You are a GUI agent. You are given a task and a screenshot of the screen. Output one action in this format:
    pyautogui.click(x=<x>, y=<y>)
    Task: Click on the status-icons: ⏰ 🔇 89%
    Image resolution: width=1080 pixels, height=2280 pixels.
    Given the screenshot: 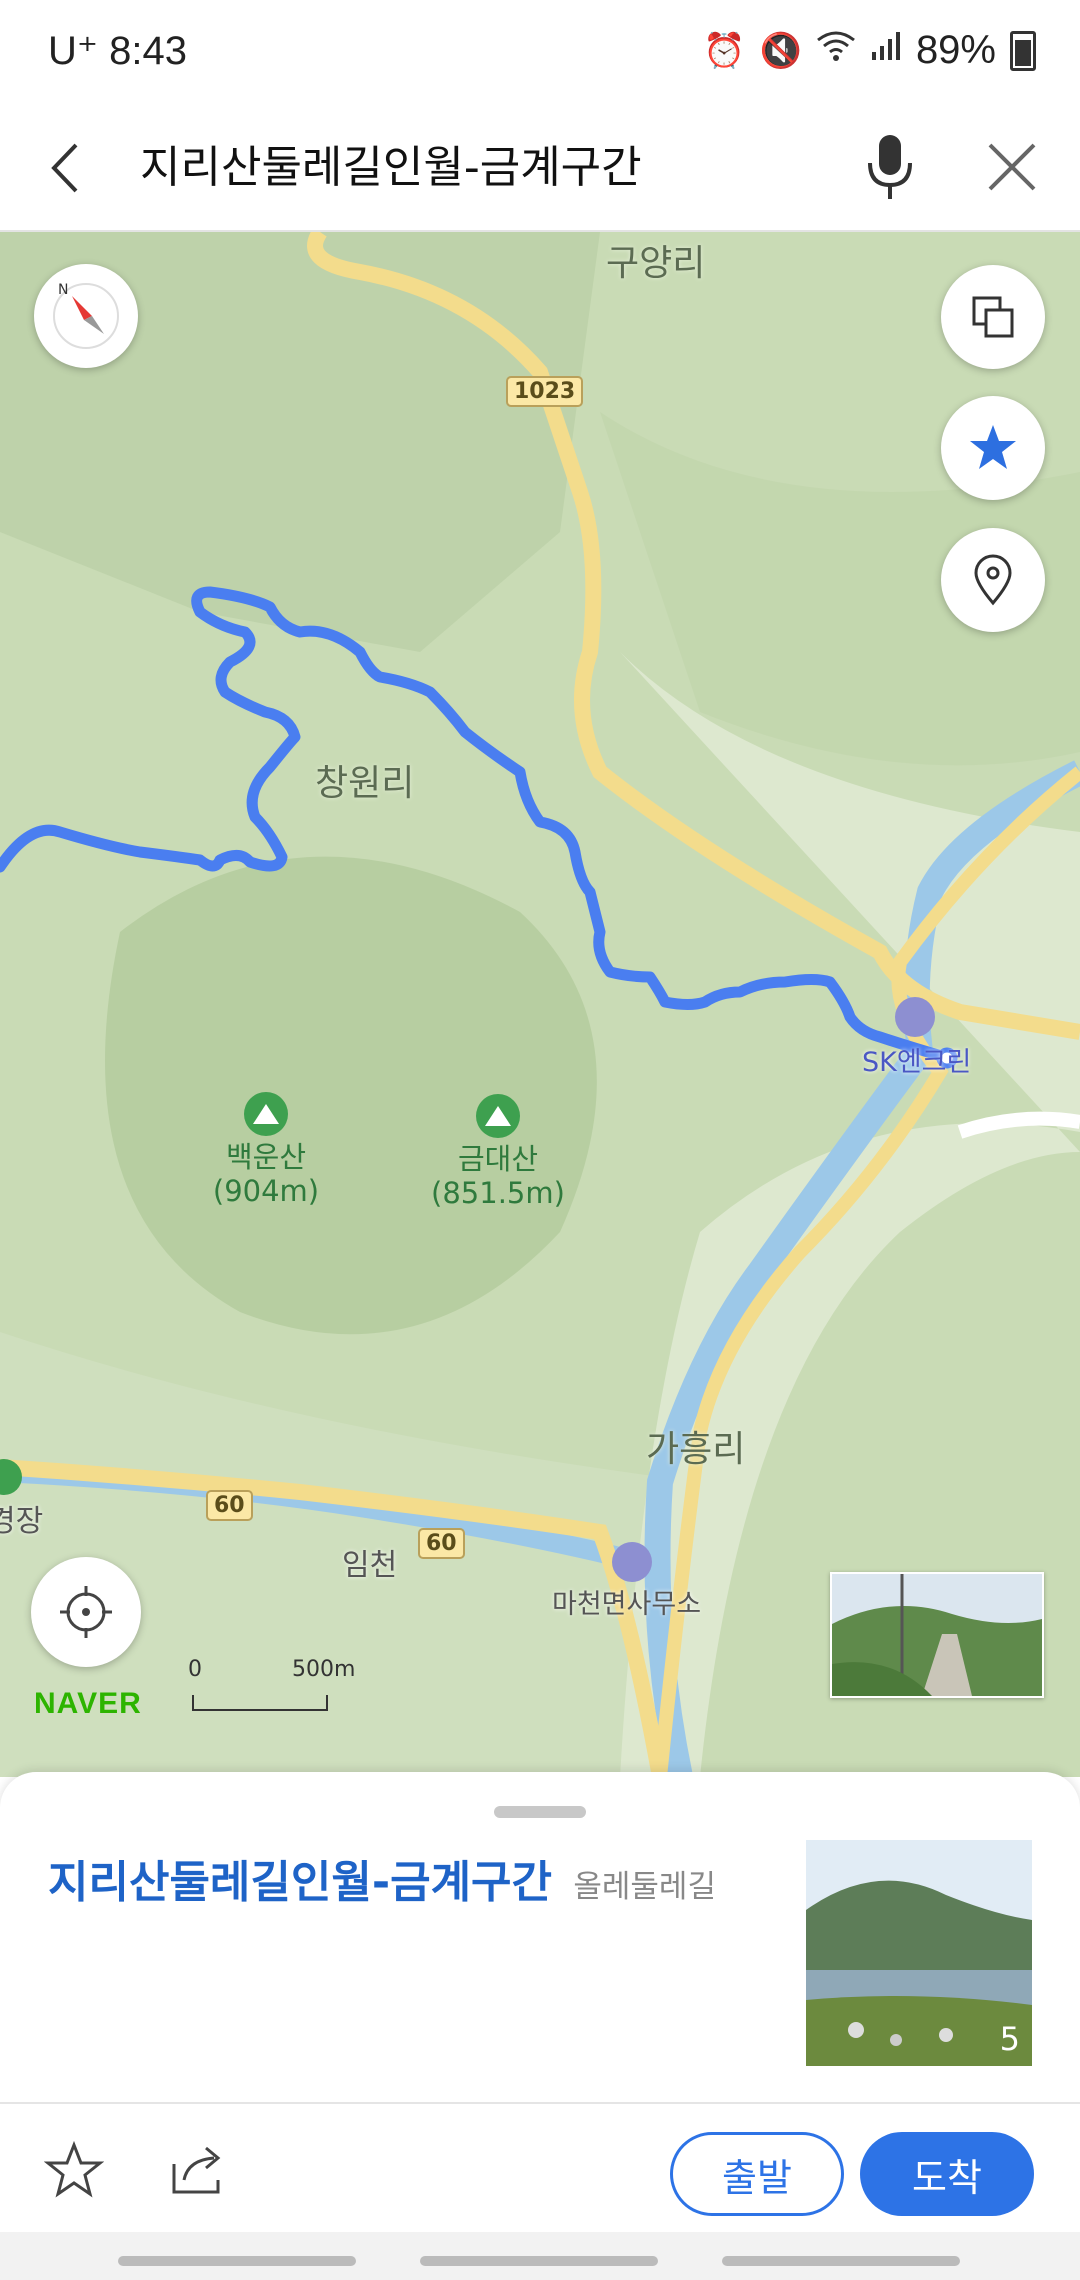 What is the action you would take?
    pyautogui.click(x=869, y=50)
    